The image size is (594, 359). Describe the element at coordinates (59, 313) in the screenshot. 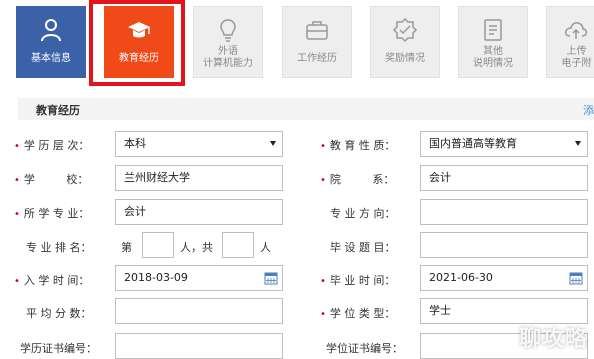

I see `gpa-label: 平 均 分 数：` at that location.